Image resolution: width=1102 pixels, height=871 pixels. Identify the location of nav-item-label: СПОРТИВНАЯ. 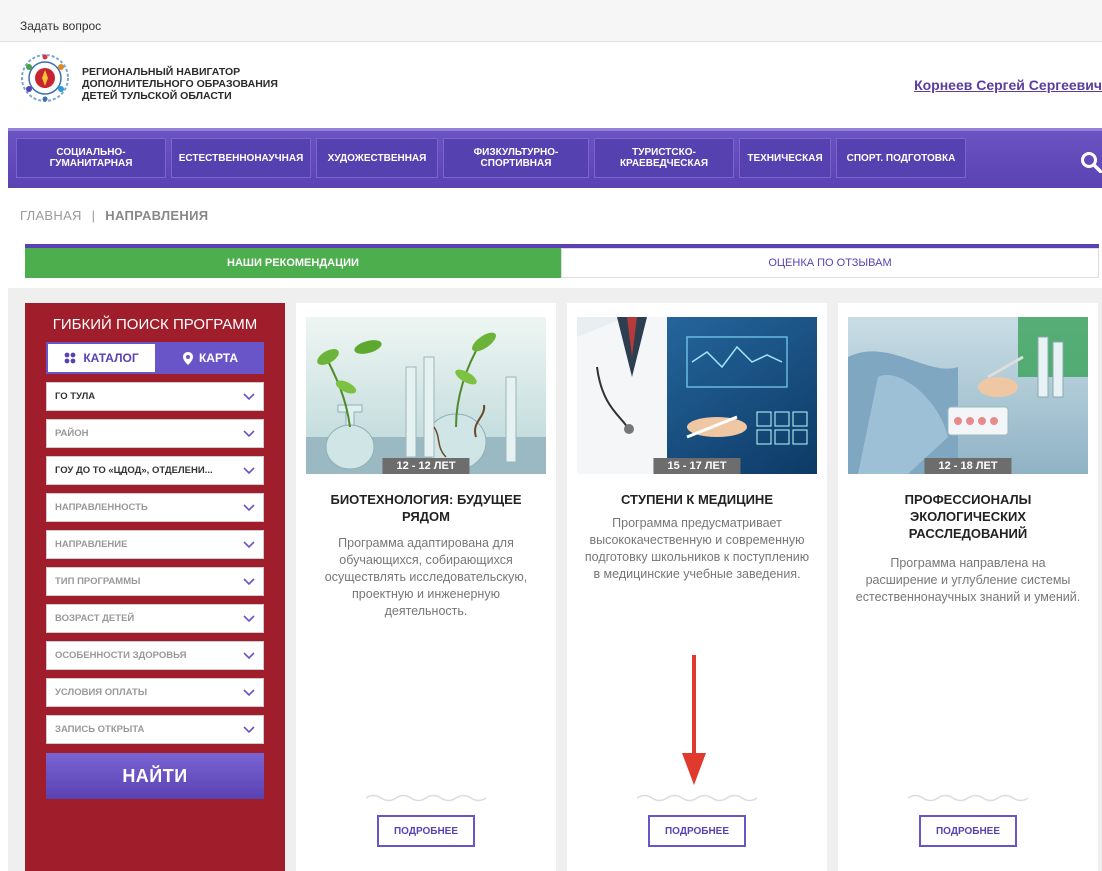
(516, 163).